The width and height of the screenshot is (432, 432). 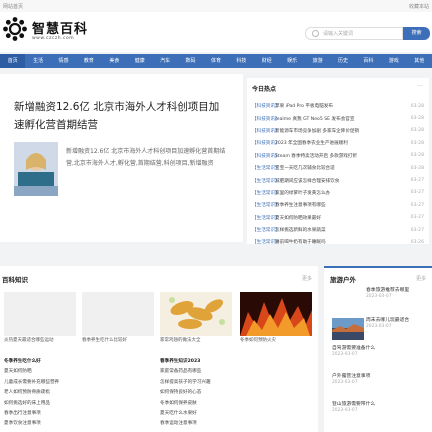 What do you see at coordinates (338, 34) in the screenshot?
I see `search-placeholder: 请输入关键词` at bounding box center [338, 34].